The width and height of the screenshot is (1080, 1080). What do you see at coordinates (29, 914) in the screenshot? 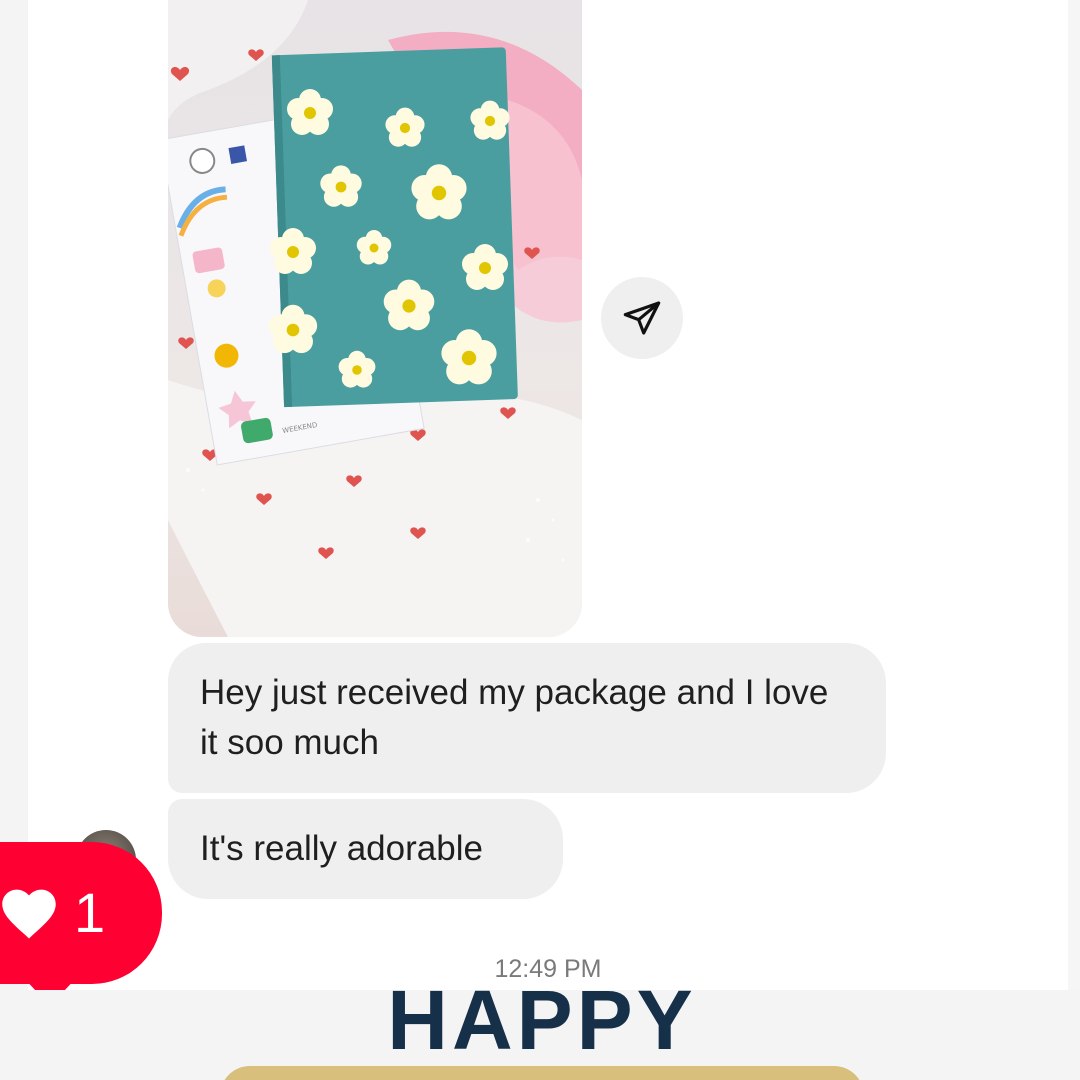
I see `heart-icon` at bounding box center [29, 914].